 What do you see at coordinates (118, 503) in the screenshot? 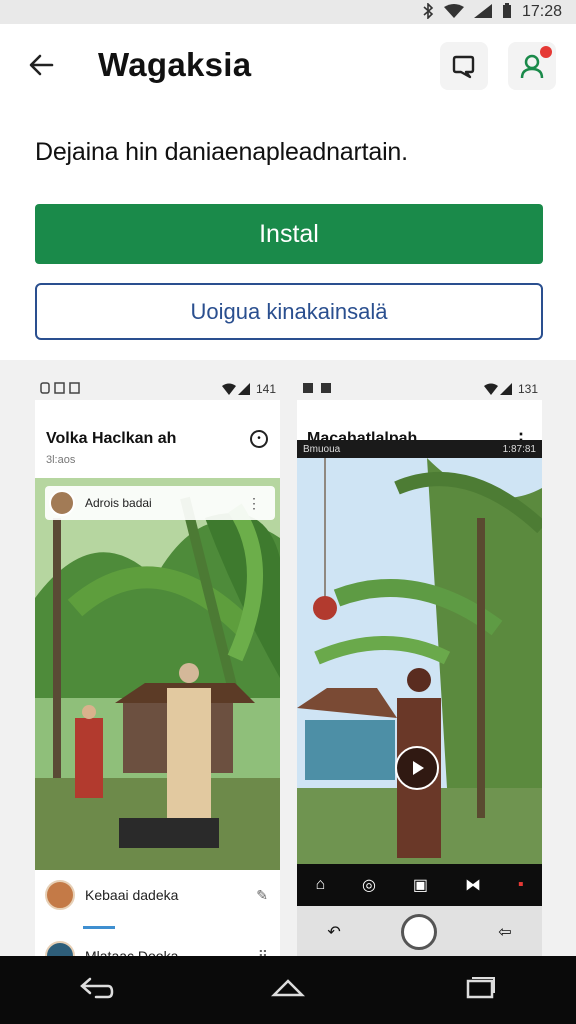
I see `post-card-label: Adrois badai` at bounding box center [118, 503].